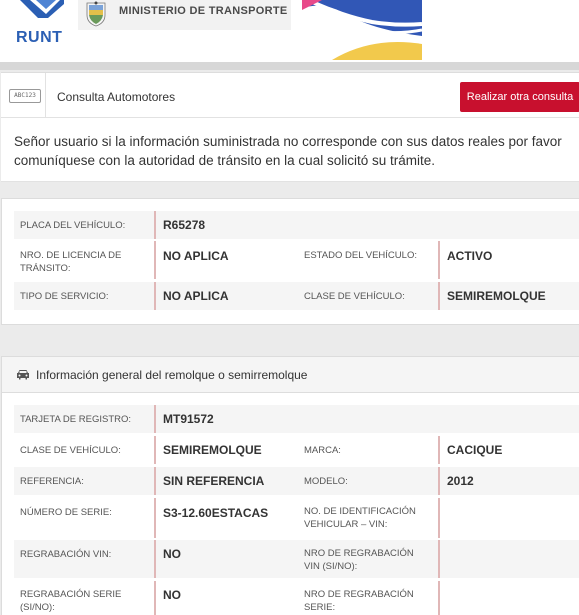 Image resolution: width=579 pixels, height=615 pixels. I want to click on tarjeta-label: TARJETA DE REGISTRO:, so click(76, 419).